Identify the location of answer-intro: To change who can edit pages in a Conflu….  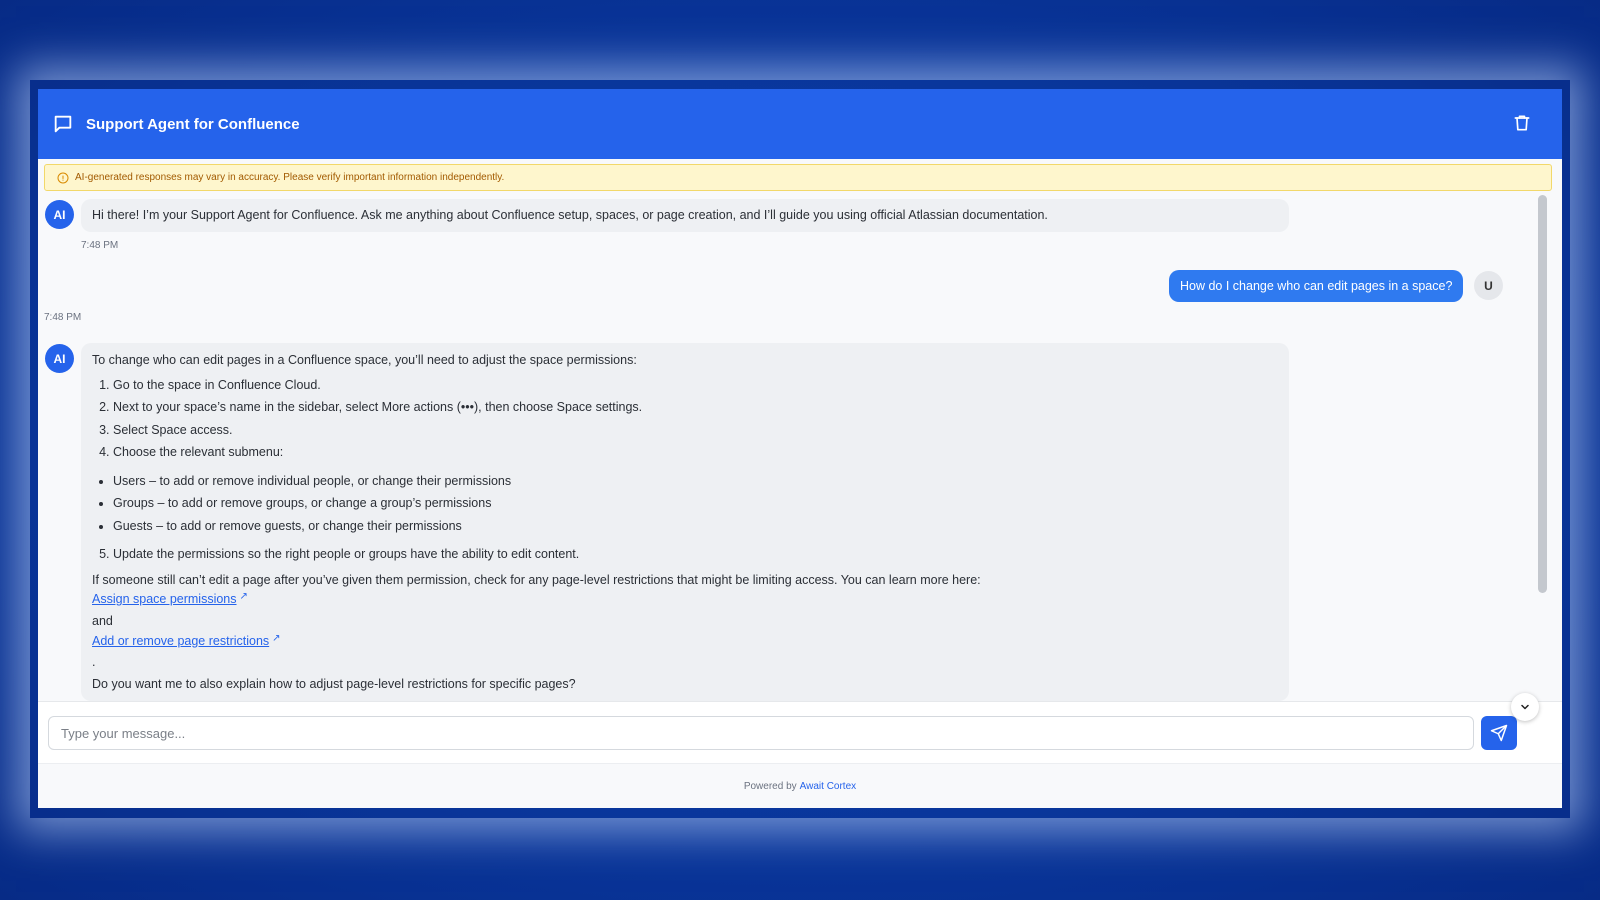
(364, 360).